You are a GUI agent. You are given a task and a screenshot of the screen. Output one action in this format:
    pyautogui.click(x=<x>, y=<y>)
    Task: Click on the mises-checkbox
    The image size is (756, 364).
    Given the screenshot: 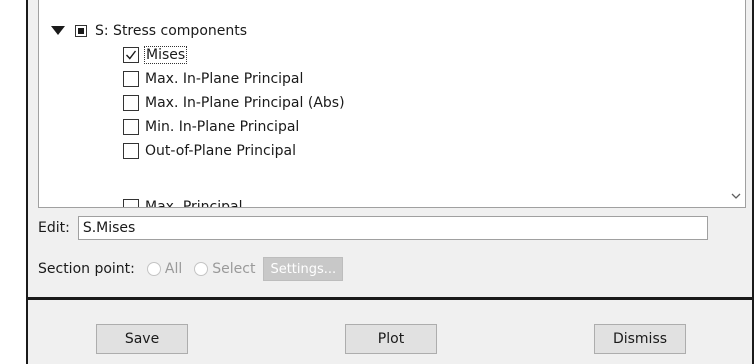 What is the action you would take?
    pyautogui.click(x=131, y=55)
    